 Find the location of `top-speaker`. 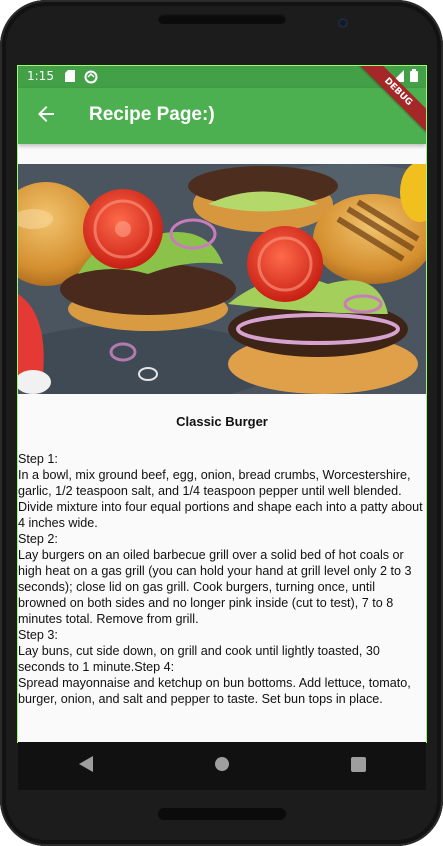

top-speaker is located at coordinates (222, 19).